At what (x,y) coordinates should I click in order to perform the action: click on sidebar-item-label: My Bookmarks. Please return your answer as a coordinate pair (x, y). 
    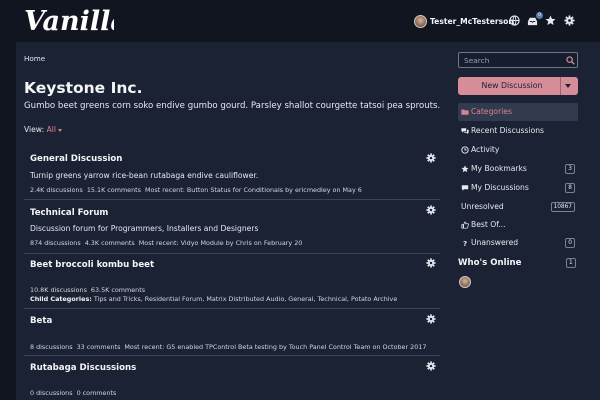
    Looking at the image, I should click on (499, 168).